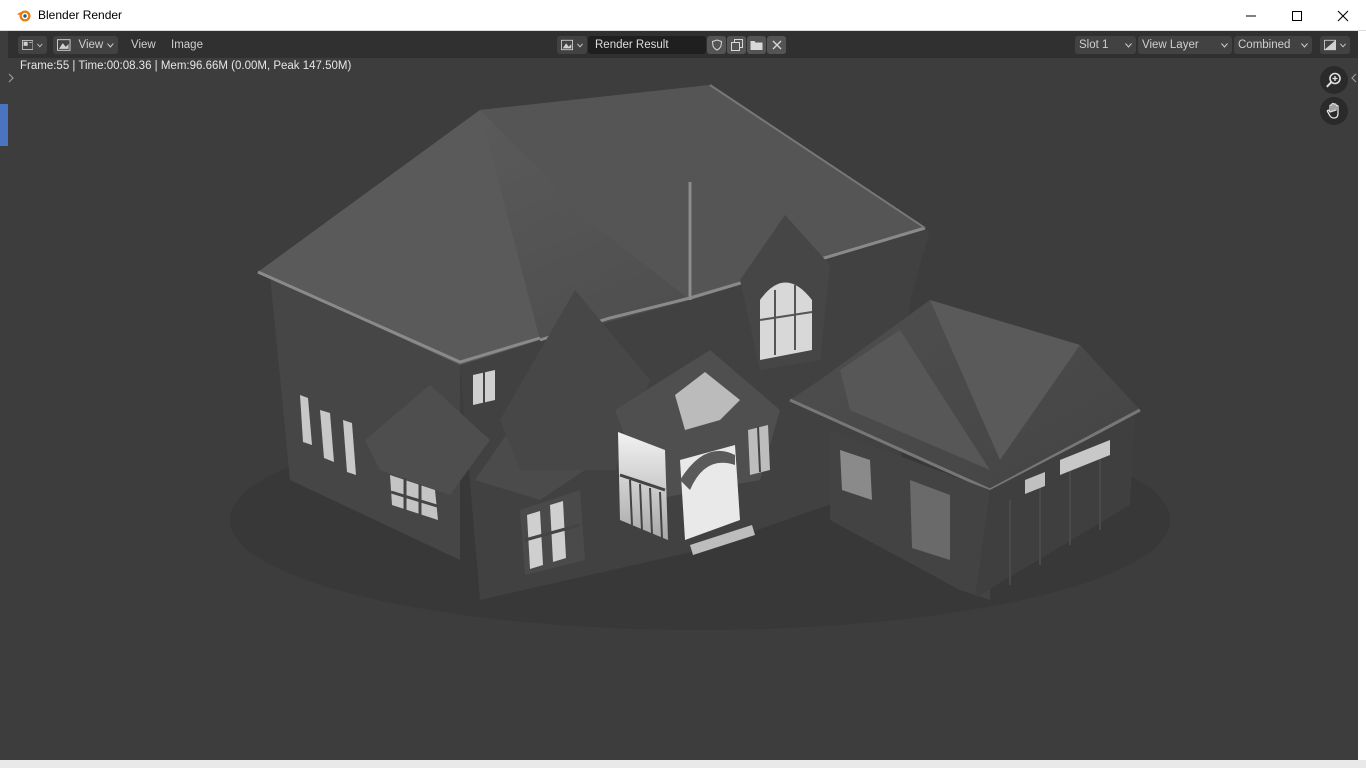 This screenshot has width=1366, height=768. I want to click on fake-user-button, so click(716, 45).